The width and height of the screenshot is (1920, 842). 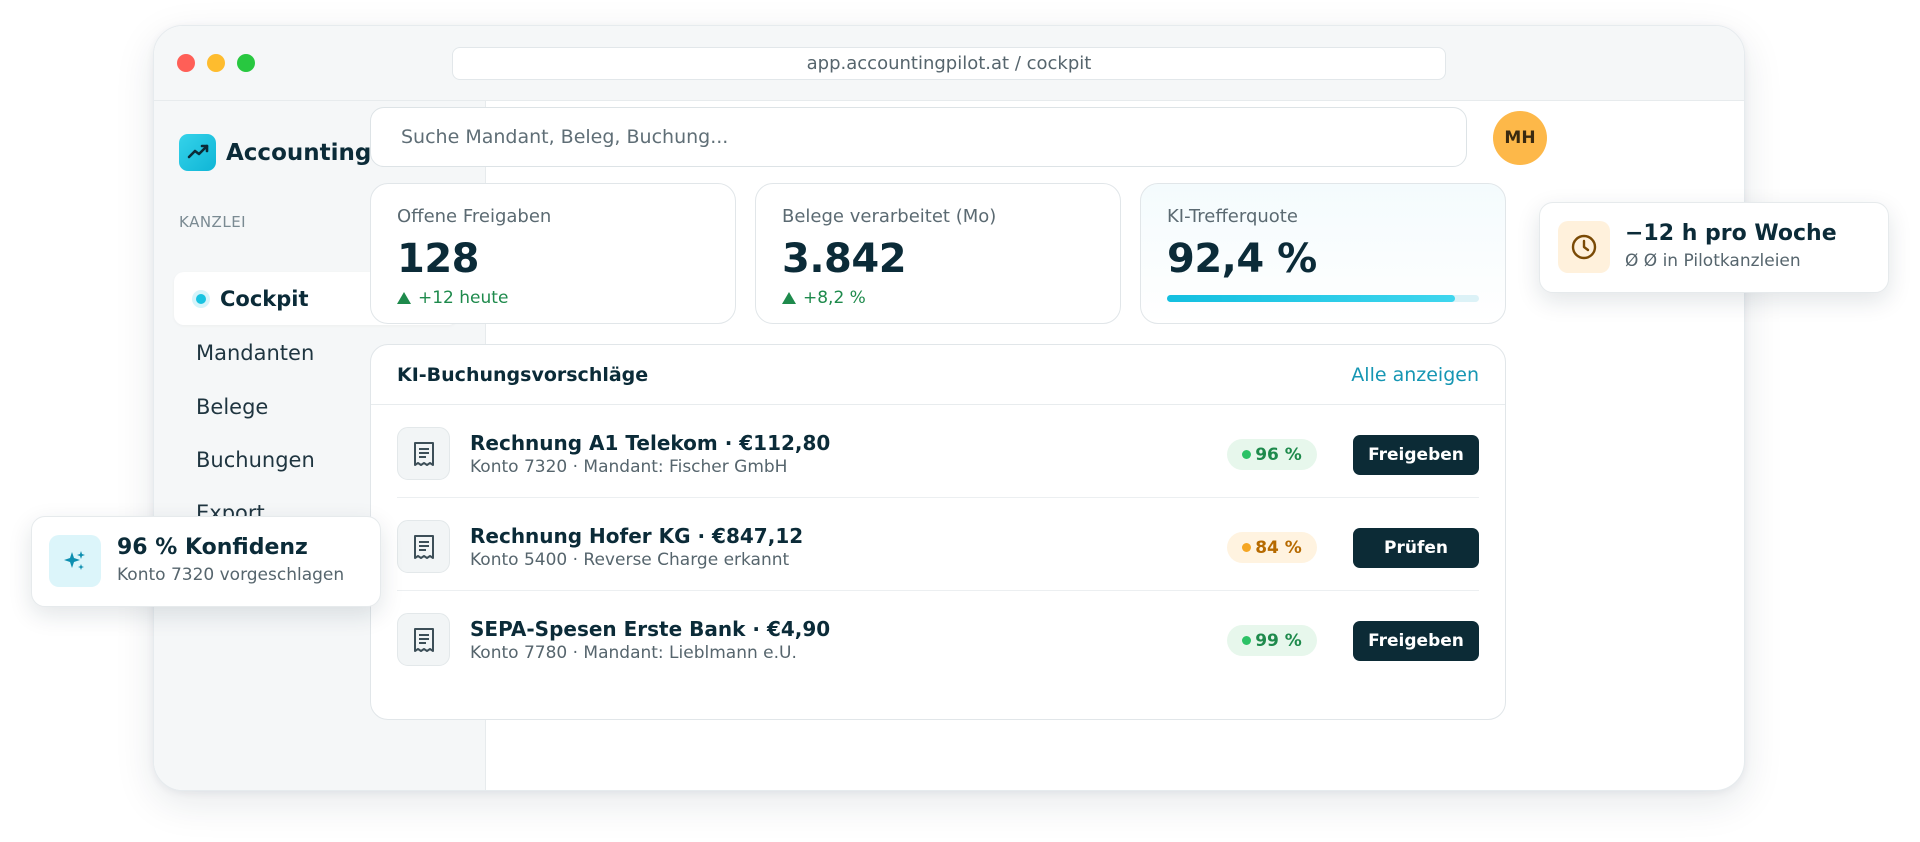 What do you see at coordinates (629, 467) in the screenshot?
I see `row-subtitle: Konto 7320 · Mandant: Fischer GmbH` at bounding box center [629, 467].